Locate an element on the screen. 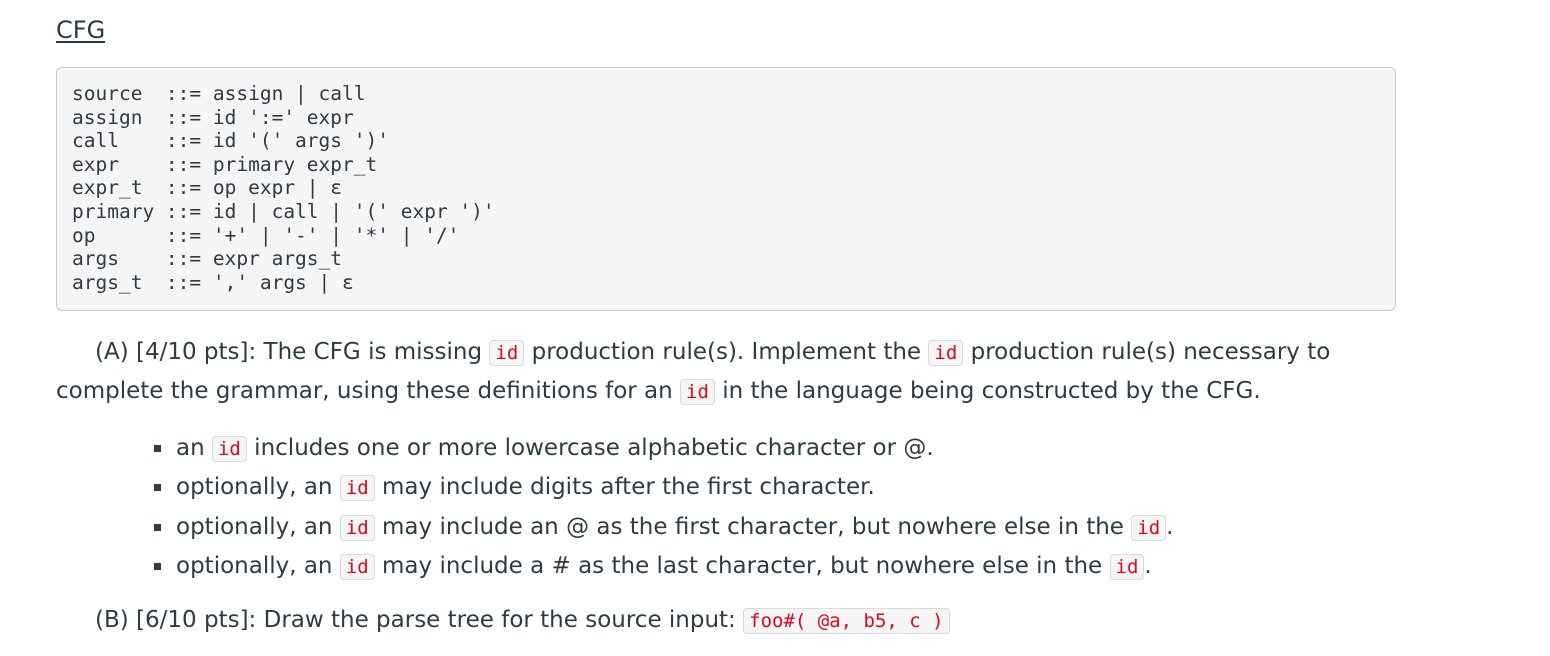 This screenshot has height=656, width=1550. grammar-line: assign ::= id ':=' expr is located at coordinates (213, 117).